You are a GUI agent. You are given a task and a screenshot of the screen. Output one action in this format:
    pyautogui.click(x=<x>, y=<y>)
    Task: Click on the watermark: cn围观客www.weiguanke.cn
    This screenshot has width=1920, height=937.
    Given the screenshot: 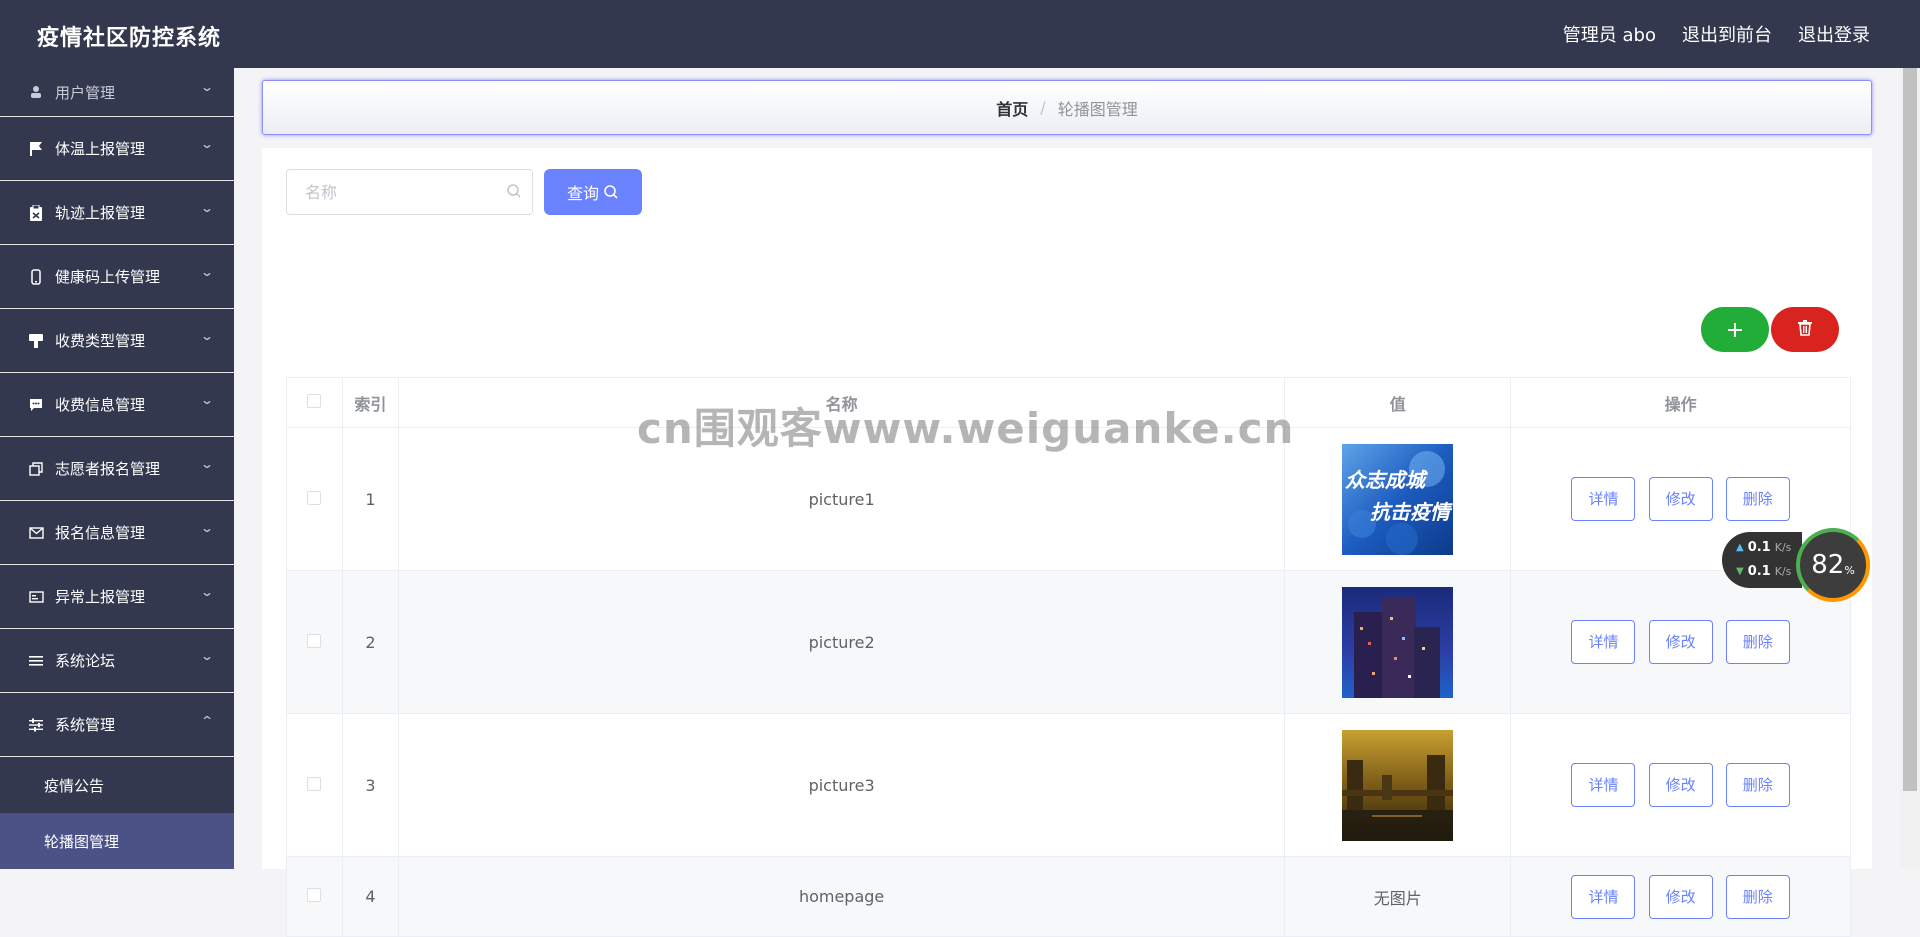 What is the action you would take?
    pyautogui.click(x=966, y=428)
    